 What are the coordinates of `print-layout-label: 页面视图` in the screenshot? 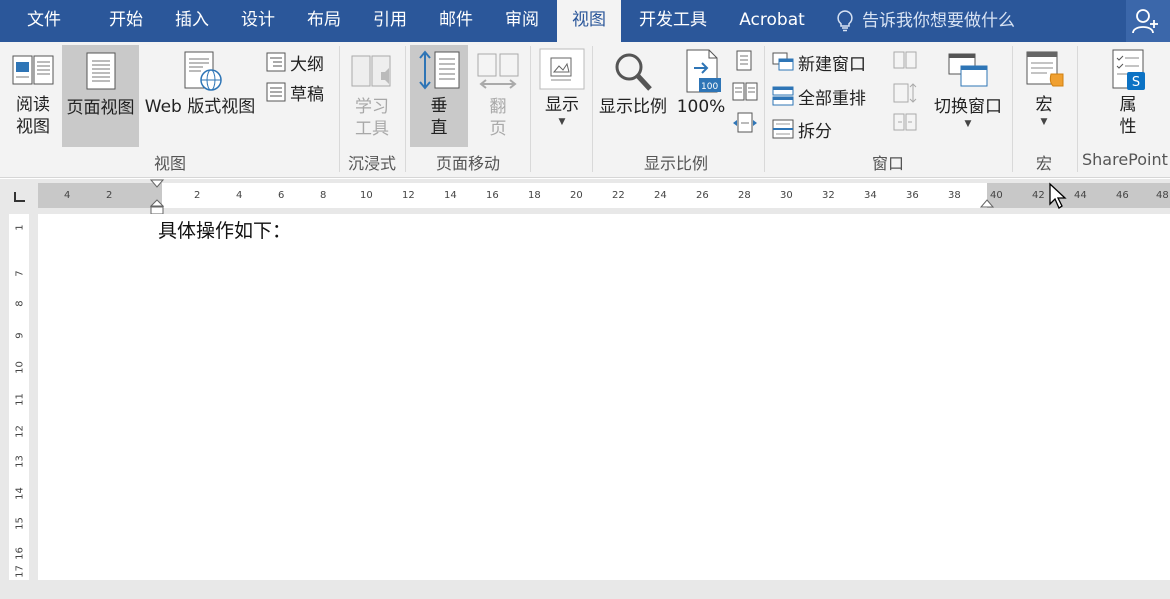 It's located at (100, 108).